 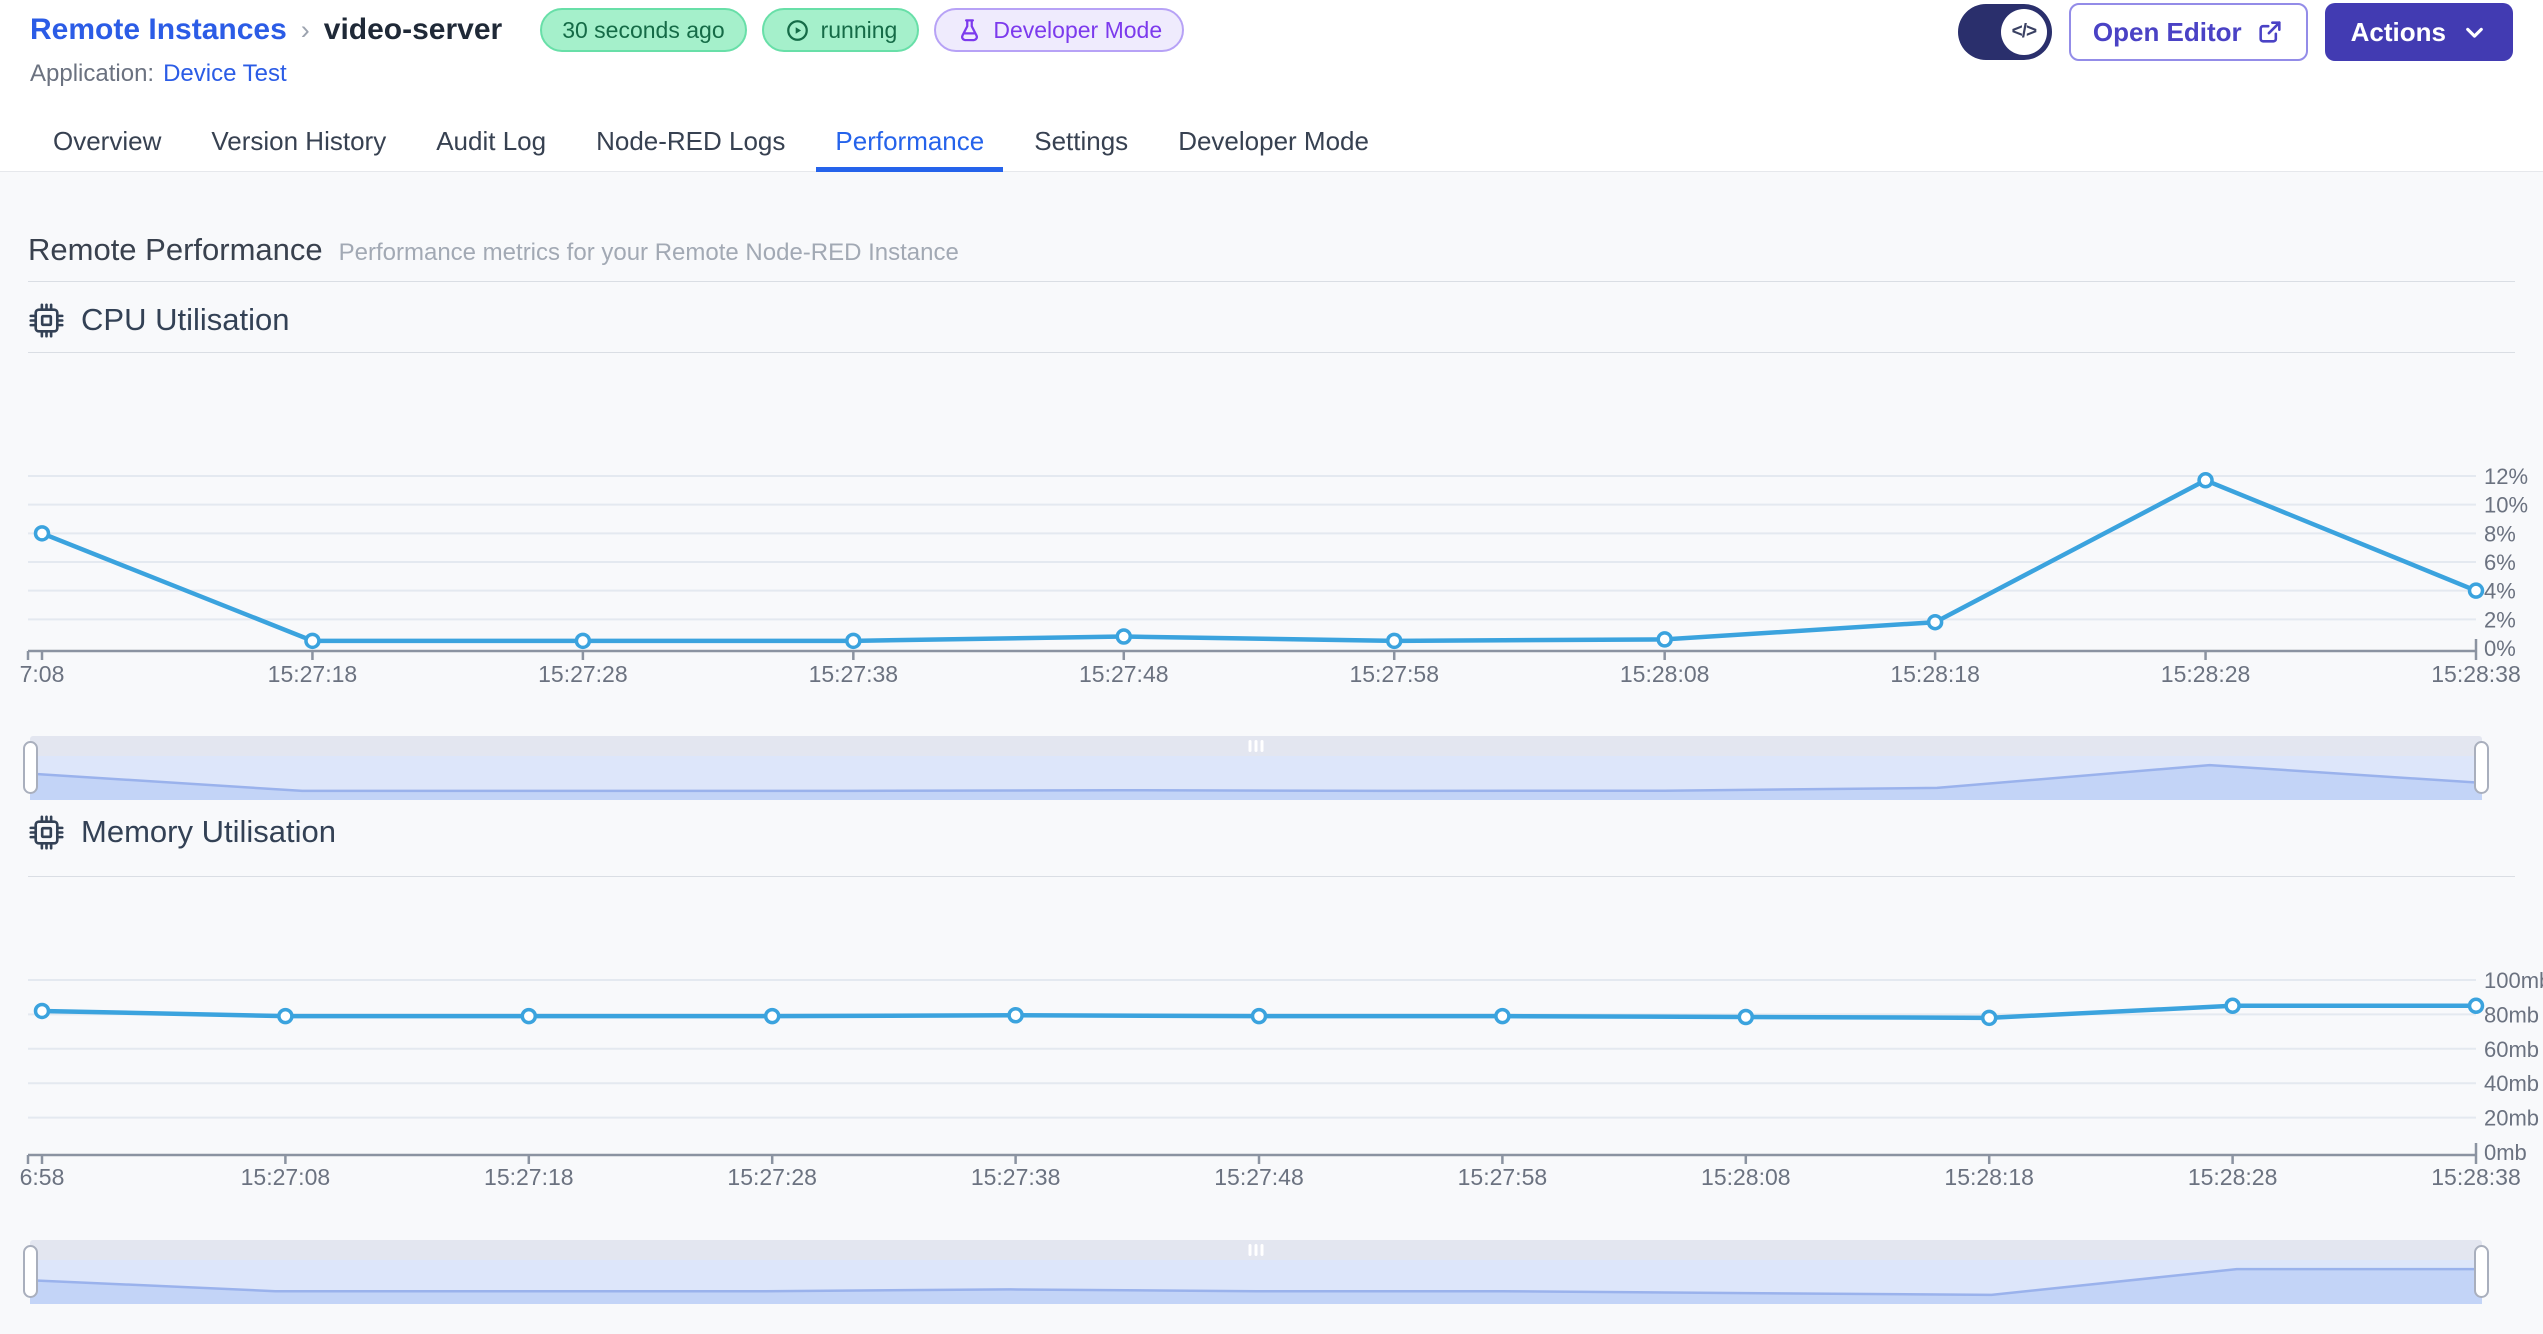 I want to click on tab-performance: Performance, so click(x=909, y=142).